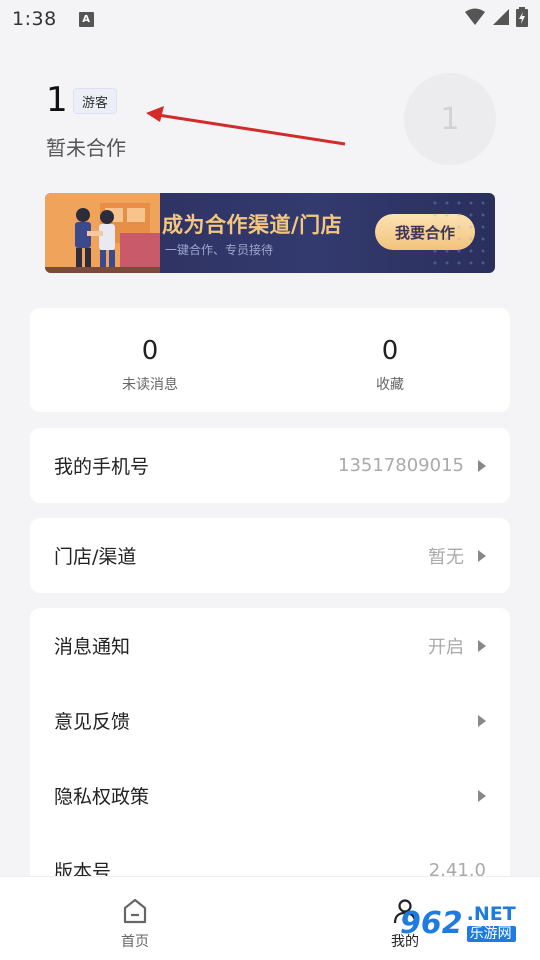 This screenshot has width=540, height=960. I want to click on row-value: 开启, so click(446, 647).